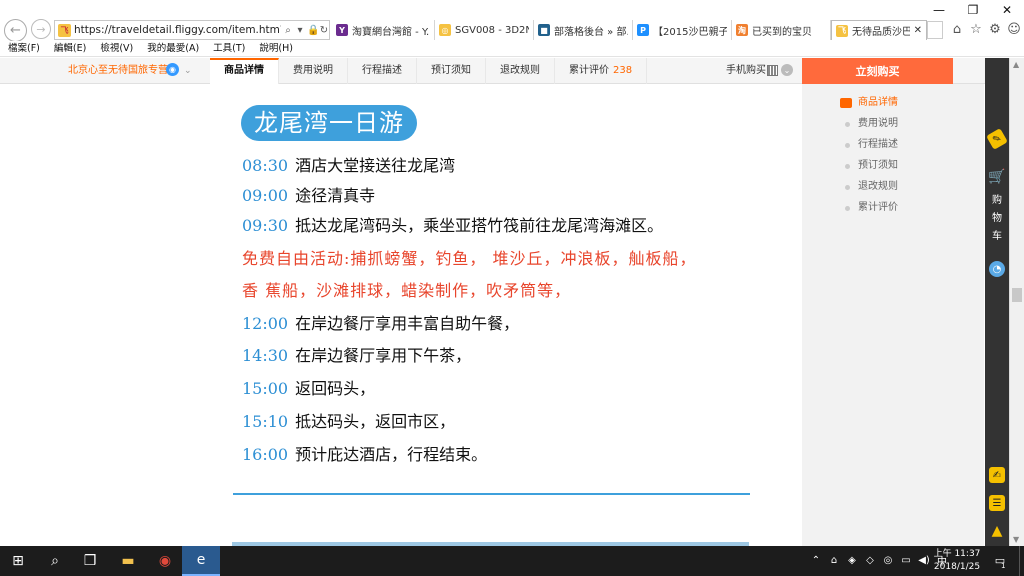 The height and width of the screenshot is (576, 1024). What do you see at coordinates (888, 560) in the screenshot?
I see `network-icon: ◎` at bounding box center [888, 560].